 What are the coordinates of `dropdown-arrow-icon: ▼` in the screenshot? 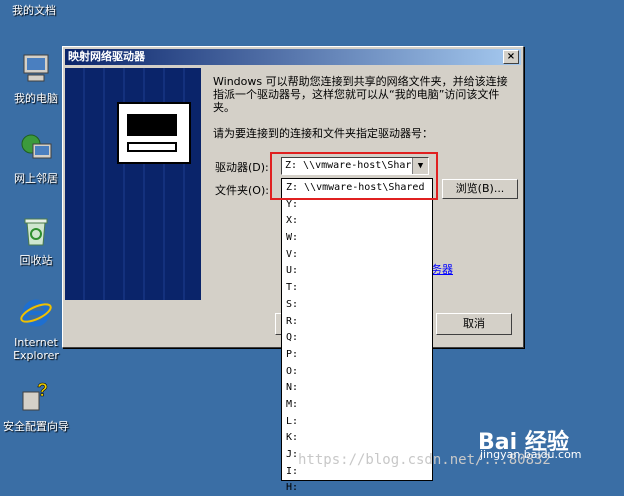 It's located at (420, 166).